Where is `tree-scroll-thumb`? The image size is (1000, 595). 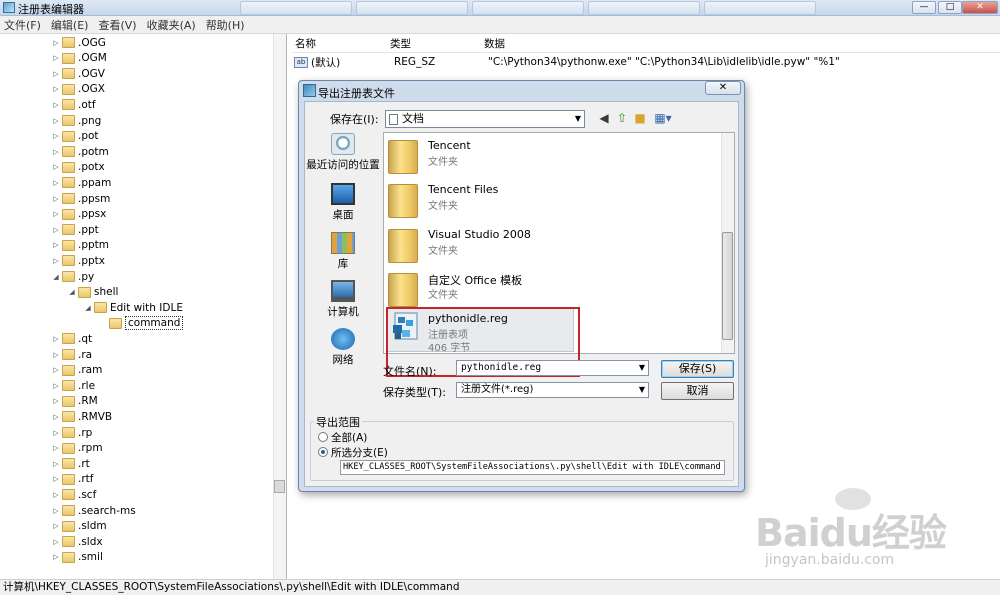
tree-scroll-thumb is located at coordinates (279, 486).